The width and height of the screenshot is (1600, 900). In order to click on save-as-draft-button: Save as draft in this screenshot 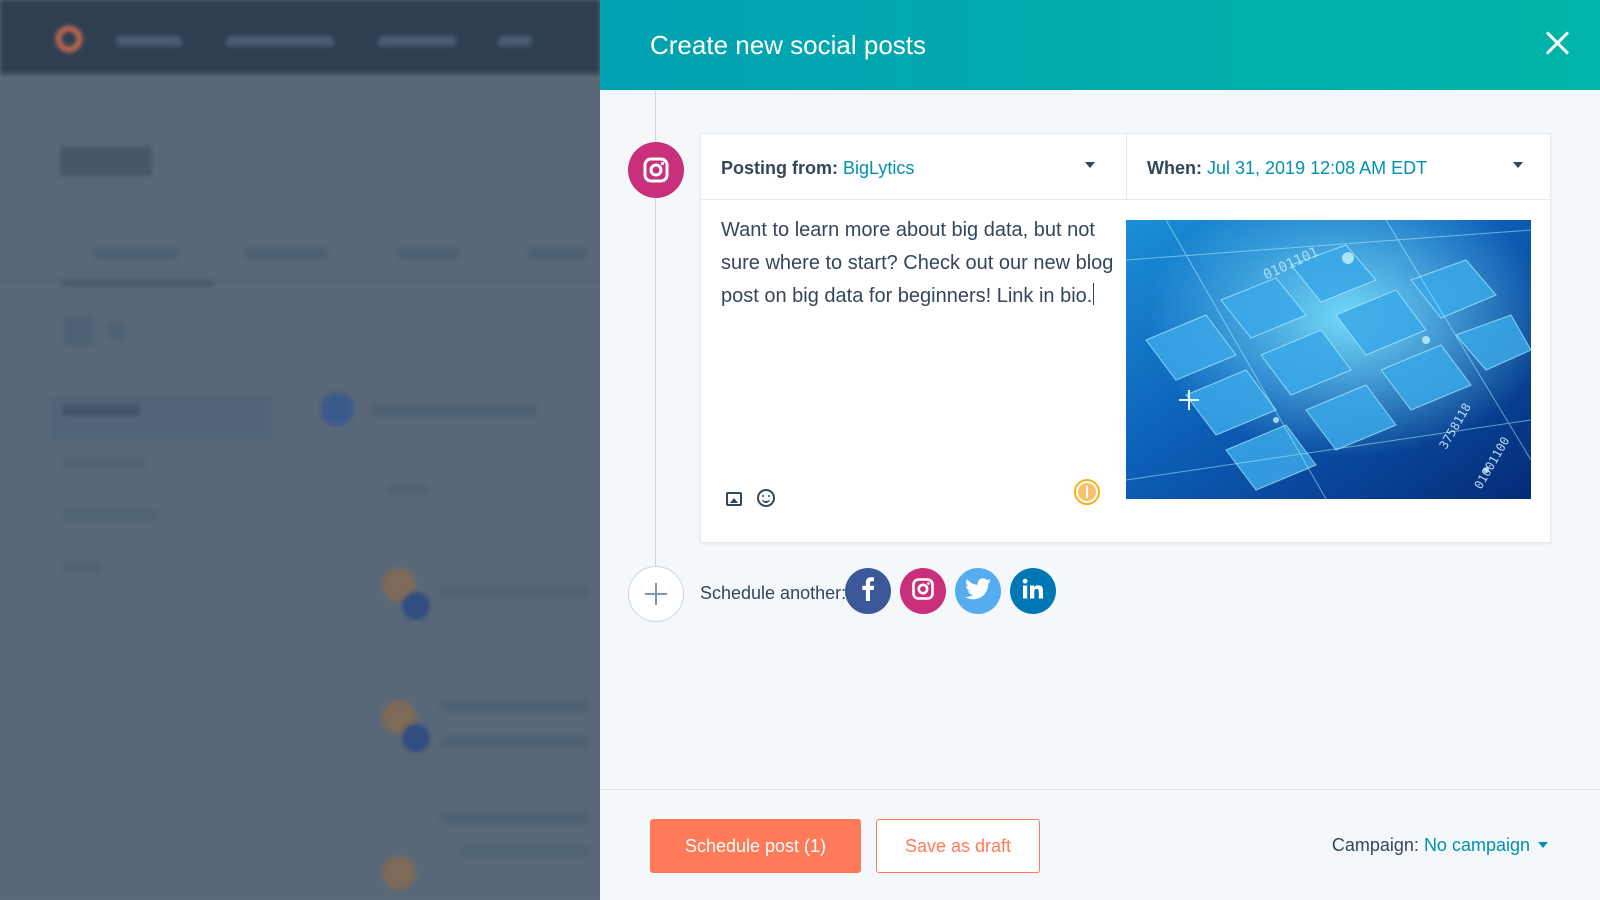, I will do `click(958, 846)`.